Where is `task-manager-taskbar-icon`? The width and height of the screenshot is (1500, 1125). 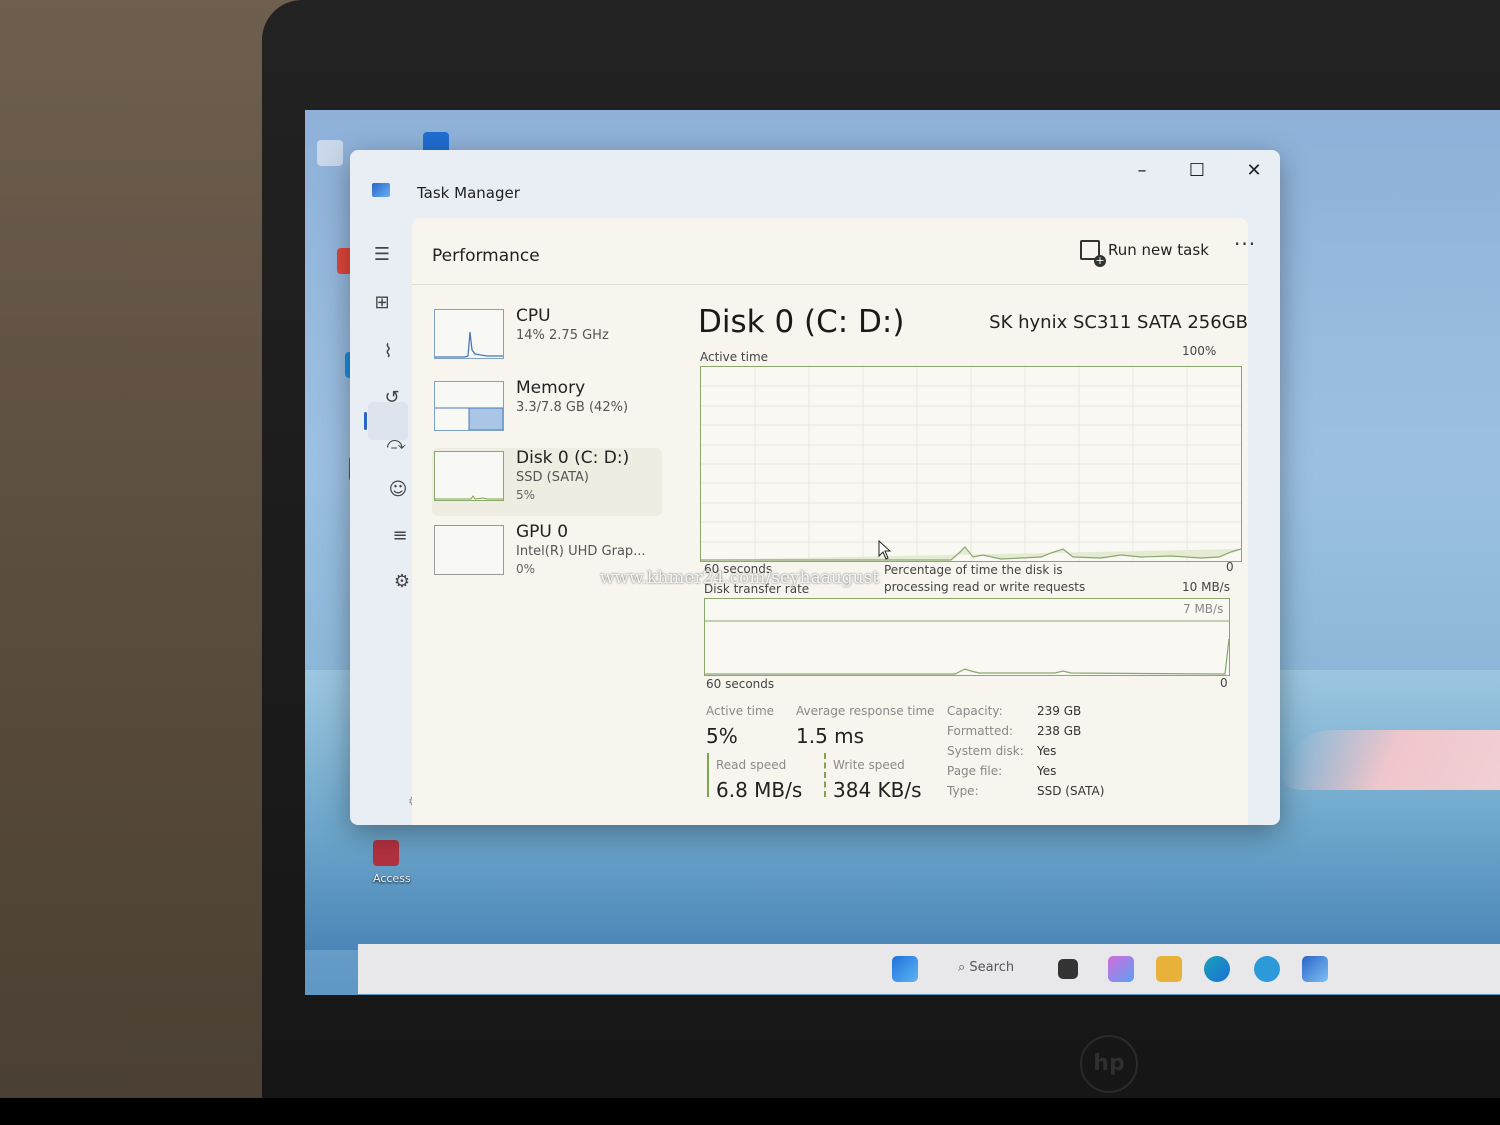
task-manager-taskbar-icon is located at coordinates (1315, 969).